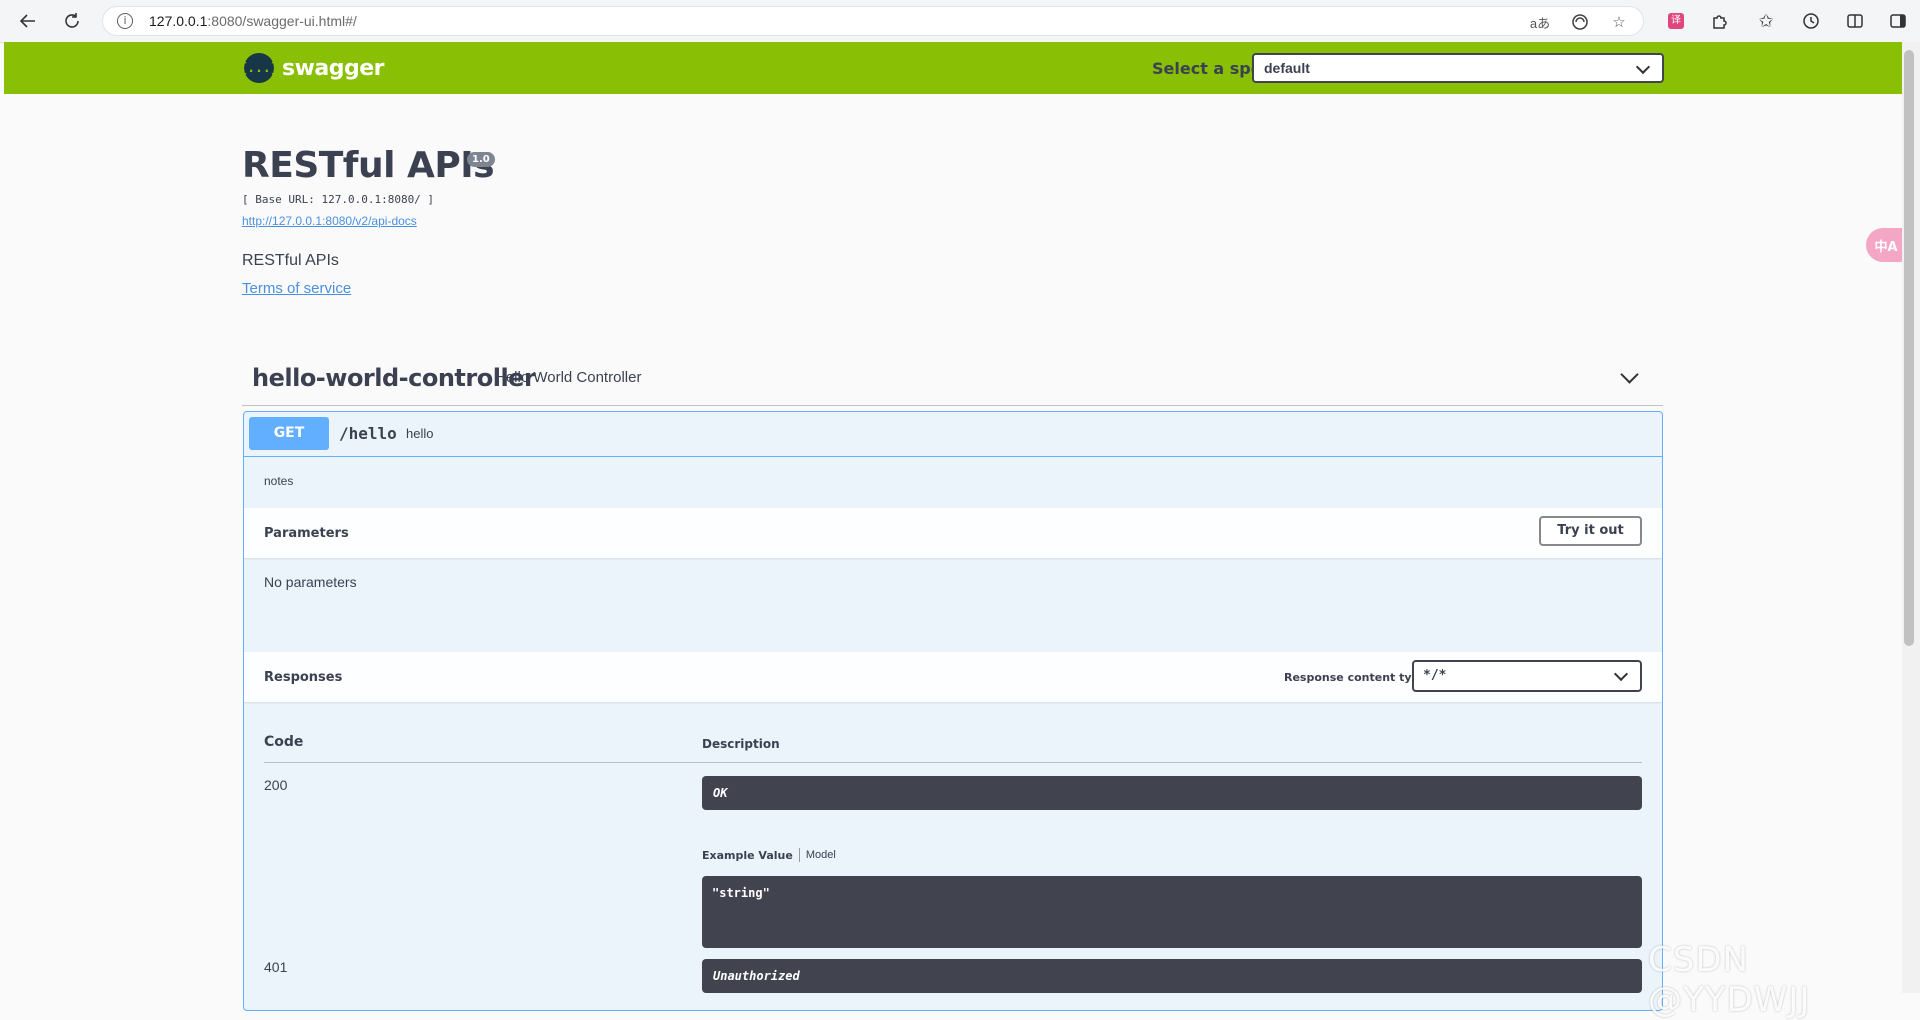 This screenshot has width=1920, height=1020. What do you see at coordinates (1172, 976) in the screenshot?
I see `response-description: Unauthorized` at bounding box center [1172, 976].